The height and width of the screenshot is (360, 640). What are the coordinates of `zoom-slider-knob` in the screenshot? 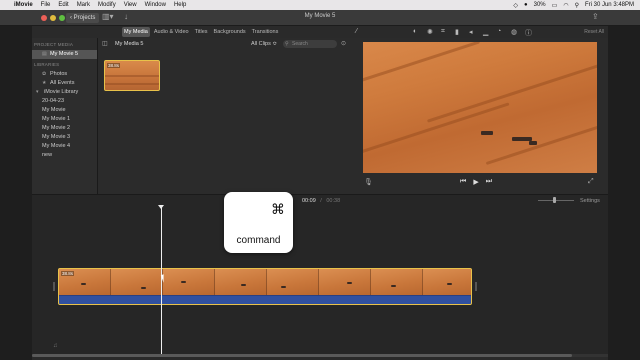 It's located at (554, 200).